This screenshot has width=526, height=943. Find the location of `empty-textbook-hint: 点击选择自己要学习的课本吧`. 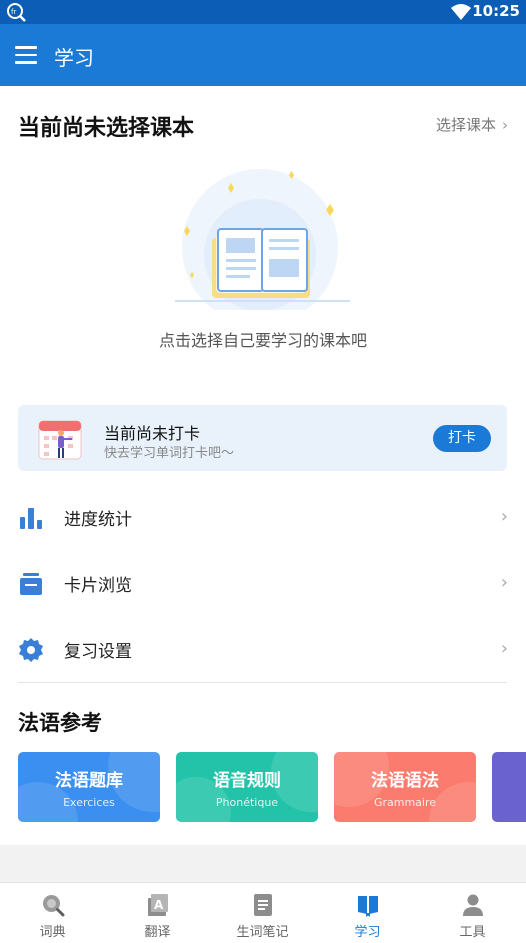

empty-textbook-hint: 点击选择自己要学习的课本吧 is located at coordinates (263, 339).